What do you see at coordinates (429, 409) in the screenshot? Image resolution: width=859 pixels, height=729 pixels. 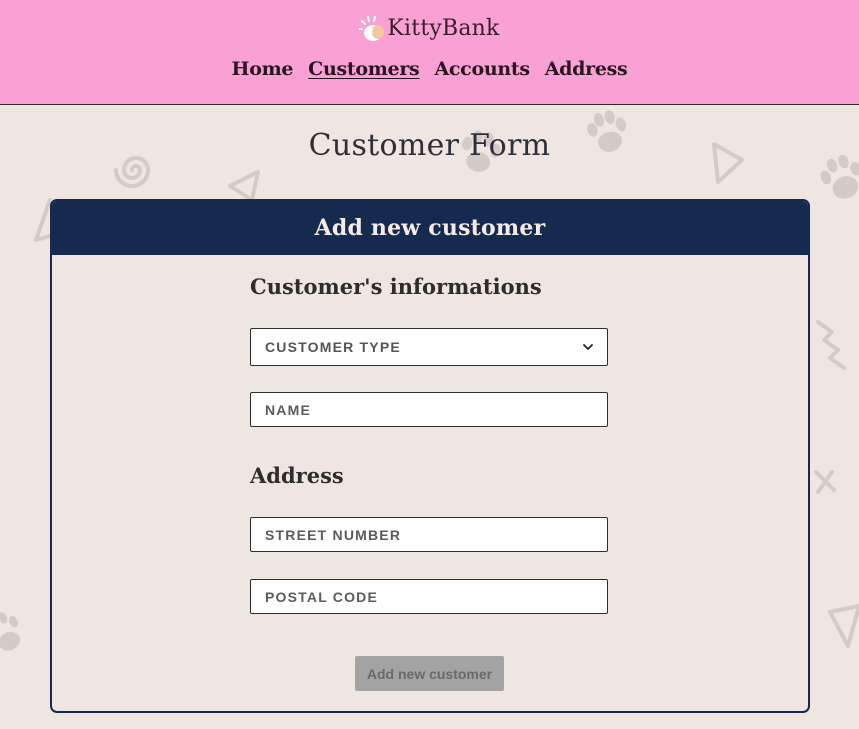 I see `name-input` at bounding box center [429, 409].